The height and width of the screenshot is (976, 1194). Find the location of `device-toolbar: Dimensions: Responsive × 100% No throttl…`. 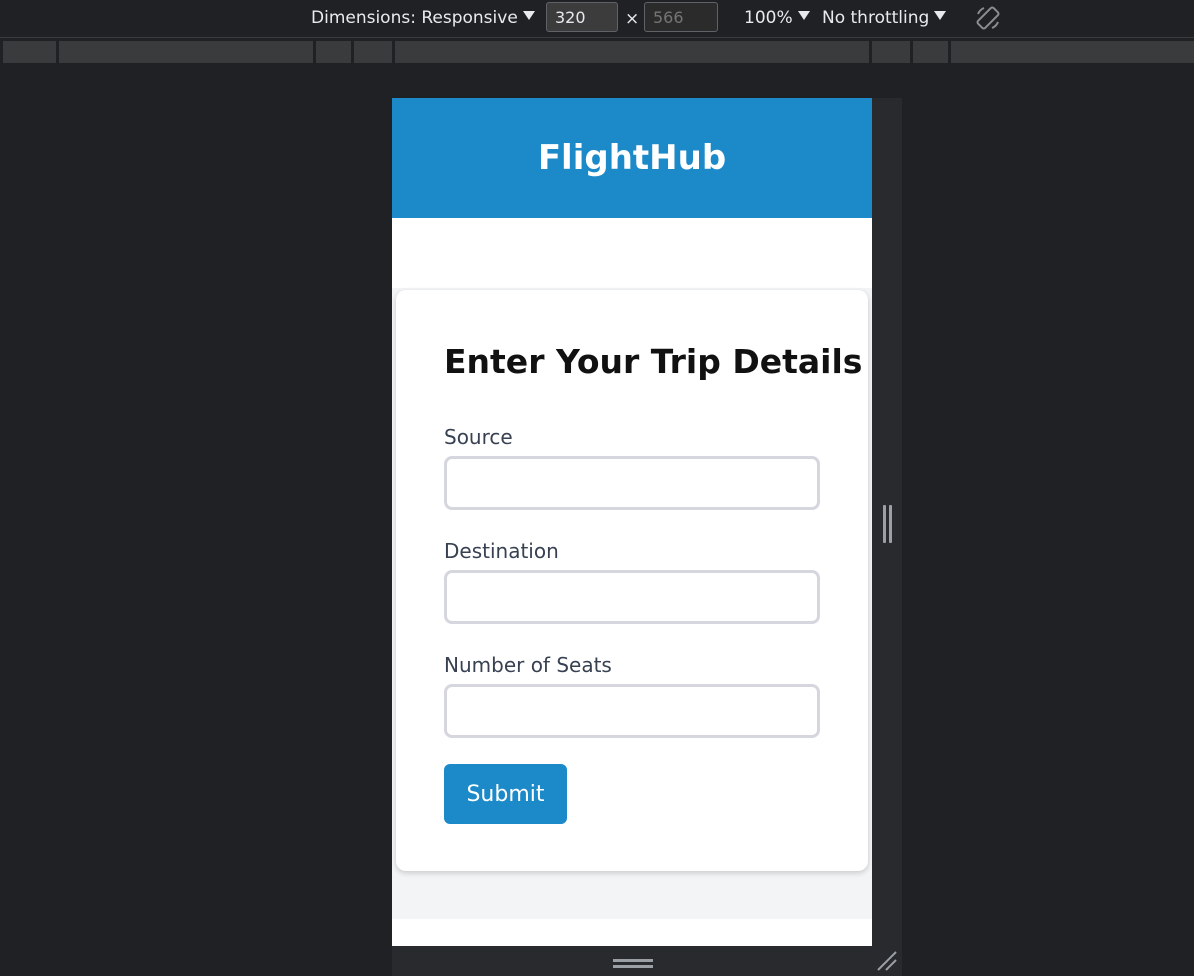

device-toolbar: Dimensions: Responsive × 100% No throttl… is located at coordinates (597, 19).